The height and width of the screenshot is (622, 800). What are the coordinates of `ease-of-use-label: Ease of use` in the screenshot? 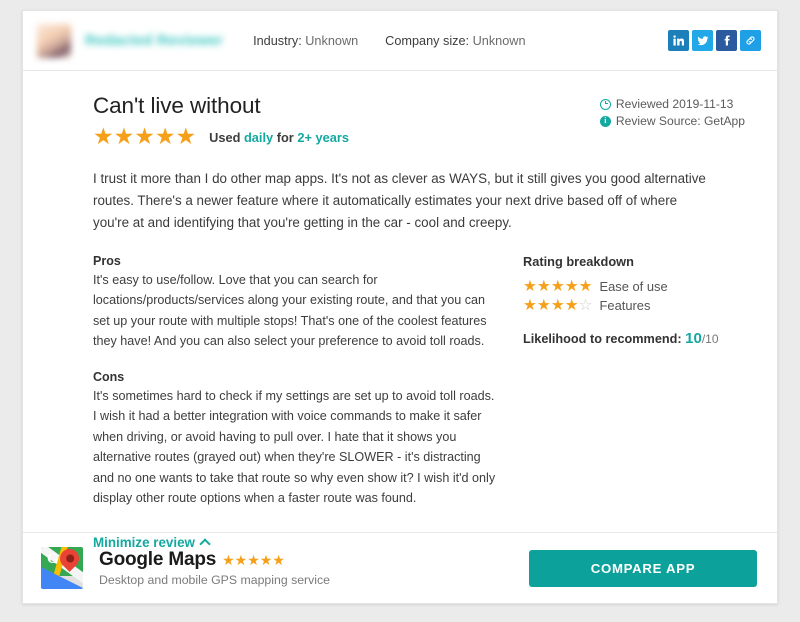 It's located at (633, 286).